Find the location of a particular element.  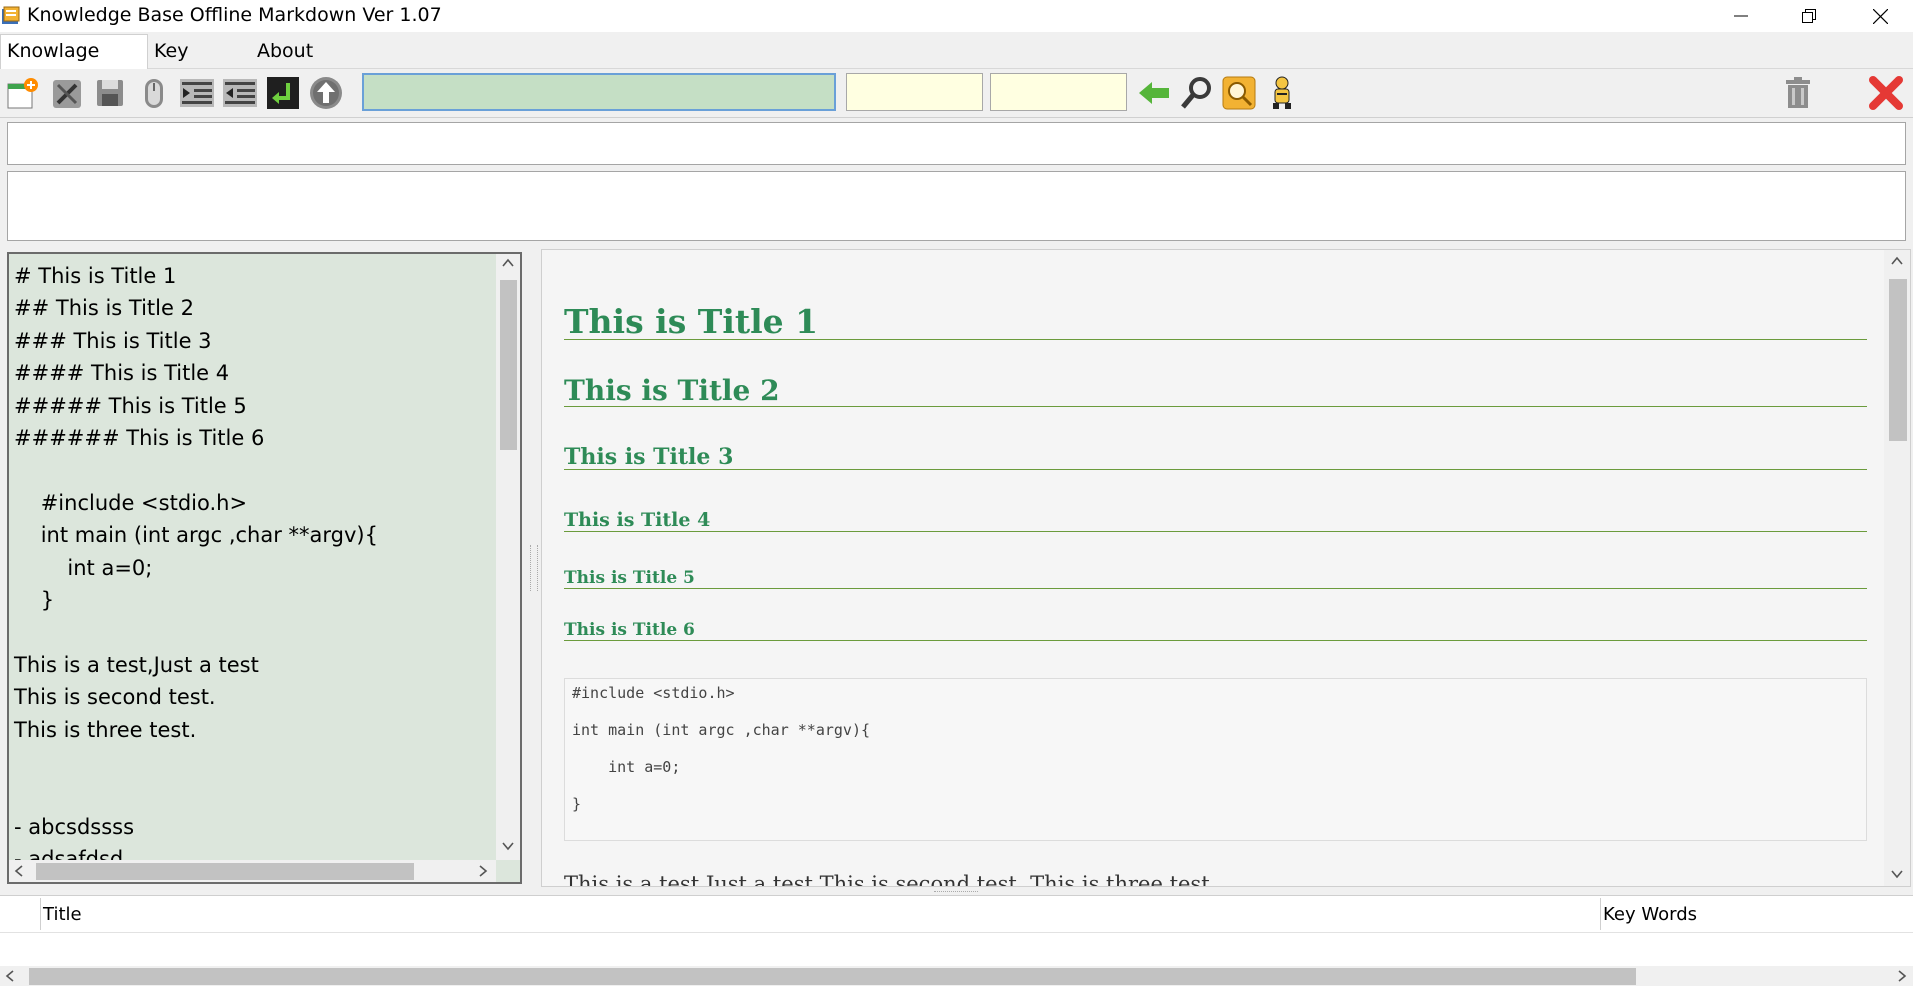

mouse-icon is located at coordinates (154, 93).